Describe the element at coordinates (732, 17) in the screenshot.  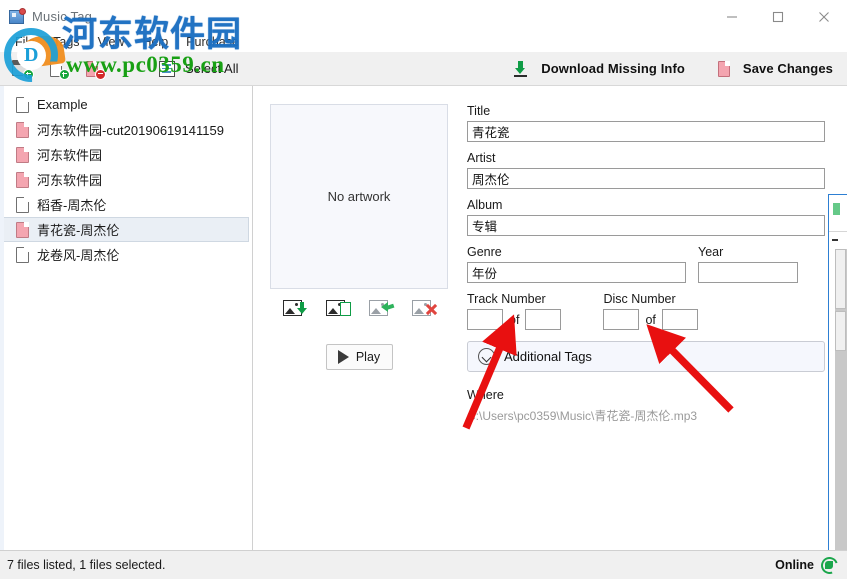
I see `minimize-button` at that location.